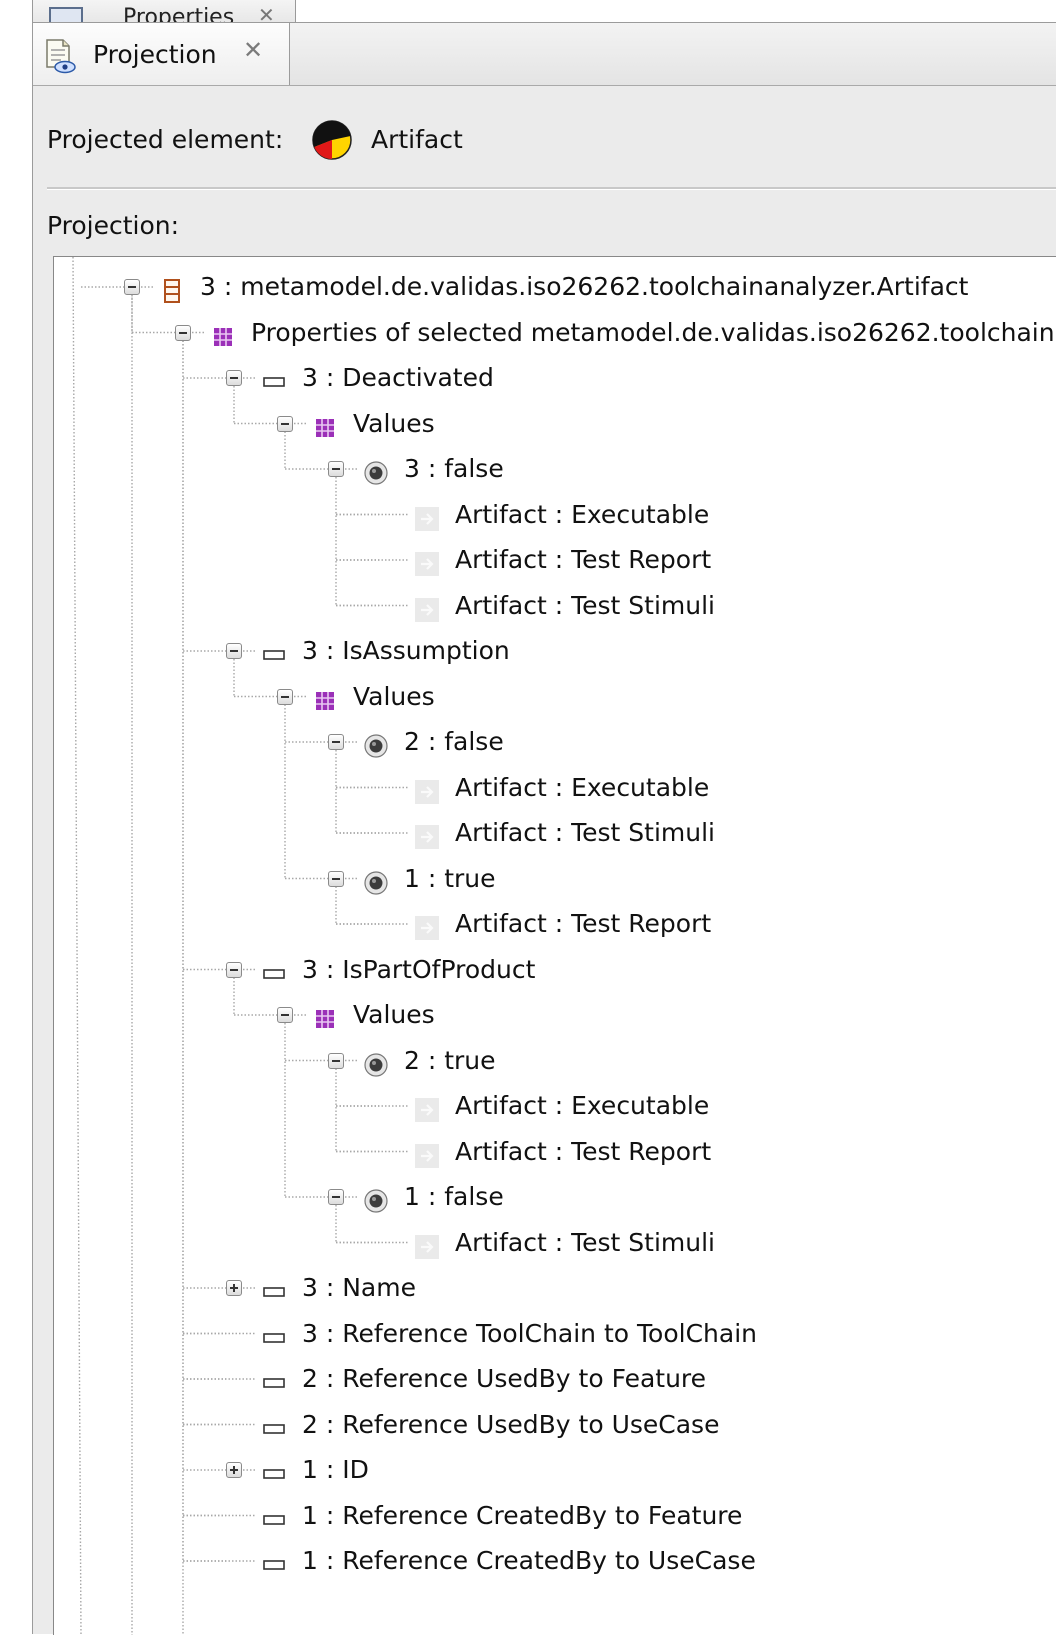  What do you see at coordinates (529, 1333) in the screenshot?
I see `tree-node-label: 3 : Reference ToolChain to ToolChain` at bounding box center [529, 1333].